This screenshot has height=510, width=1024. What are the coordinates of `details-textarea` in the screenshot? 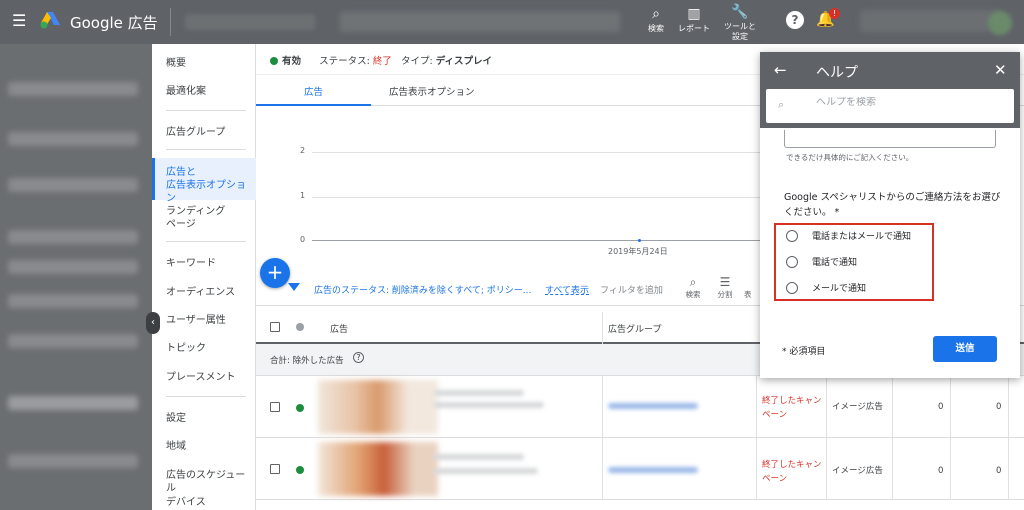 It's located at (890, 139).